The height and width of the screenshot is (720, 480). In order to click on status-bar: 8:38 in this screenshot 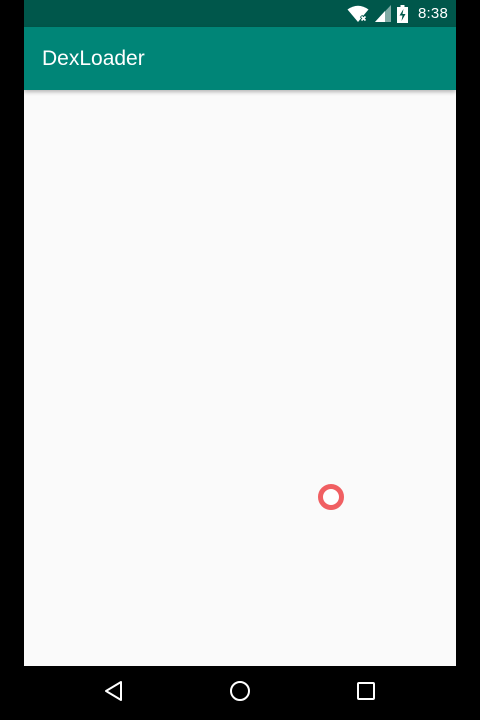, I will do `click(240, 13)`.